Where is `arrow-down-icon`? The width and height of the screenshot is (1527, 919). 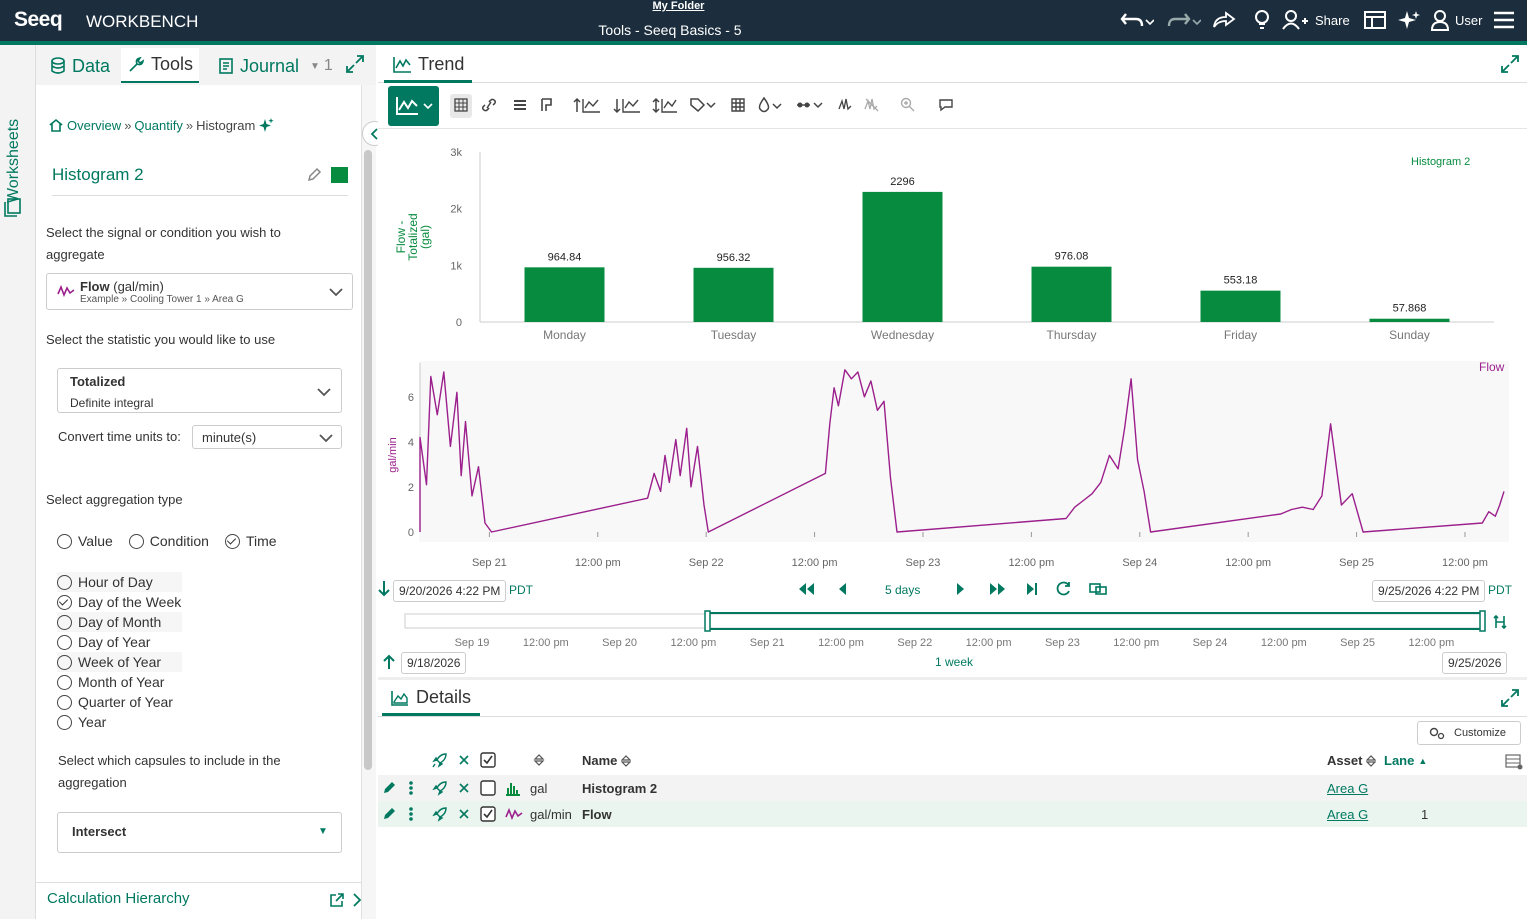
arrow-down-icon is located at coordinates (384, 589).